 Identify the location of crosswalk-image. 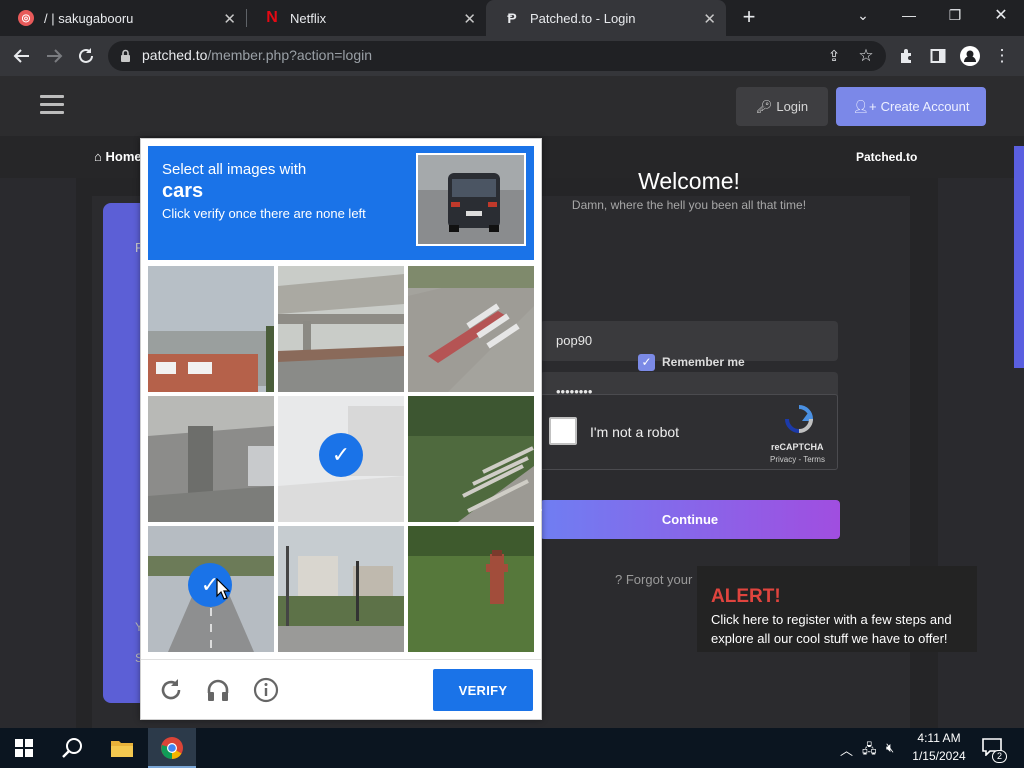
(471, 329).